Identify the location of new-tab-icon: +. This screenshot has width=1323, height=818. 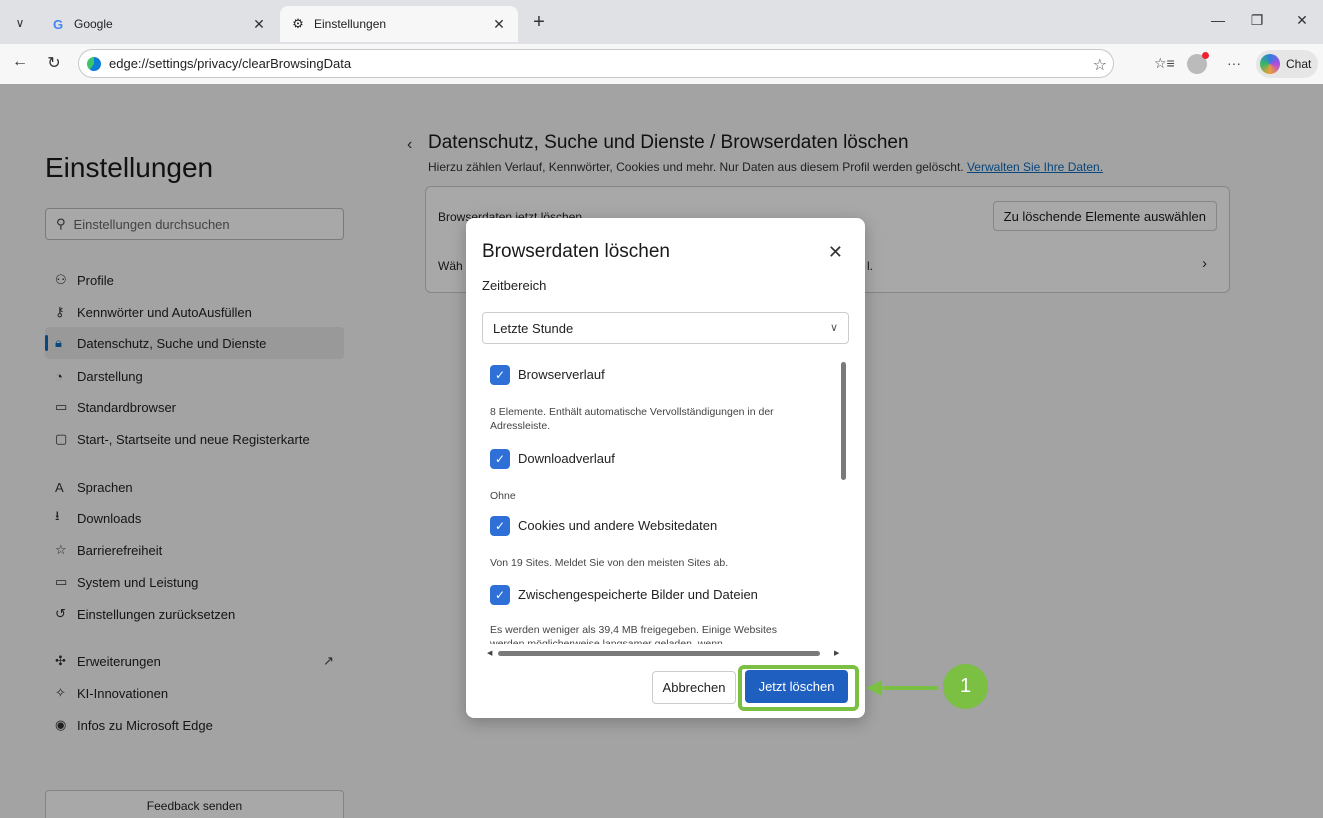
(539, 22).